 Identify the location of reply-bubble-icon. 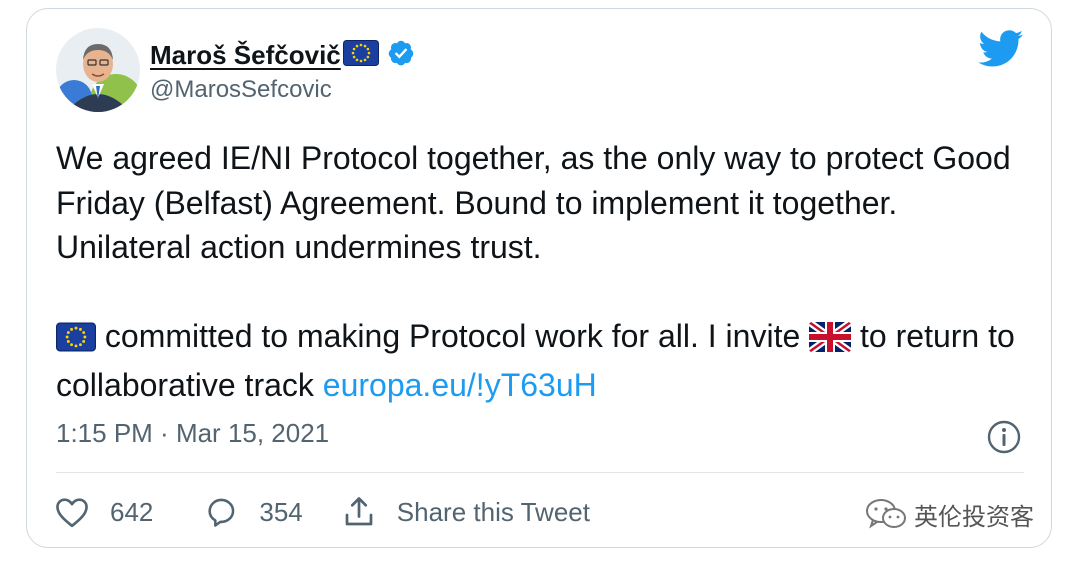
(221, 512).